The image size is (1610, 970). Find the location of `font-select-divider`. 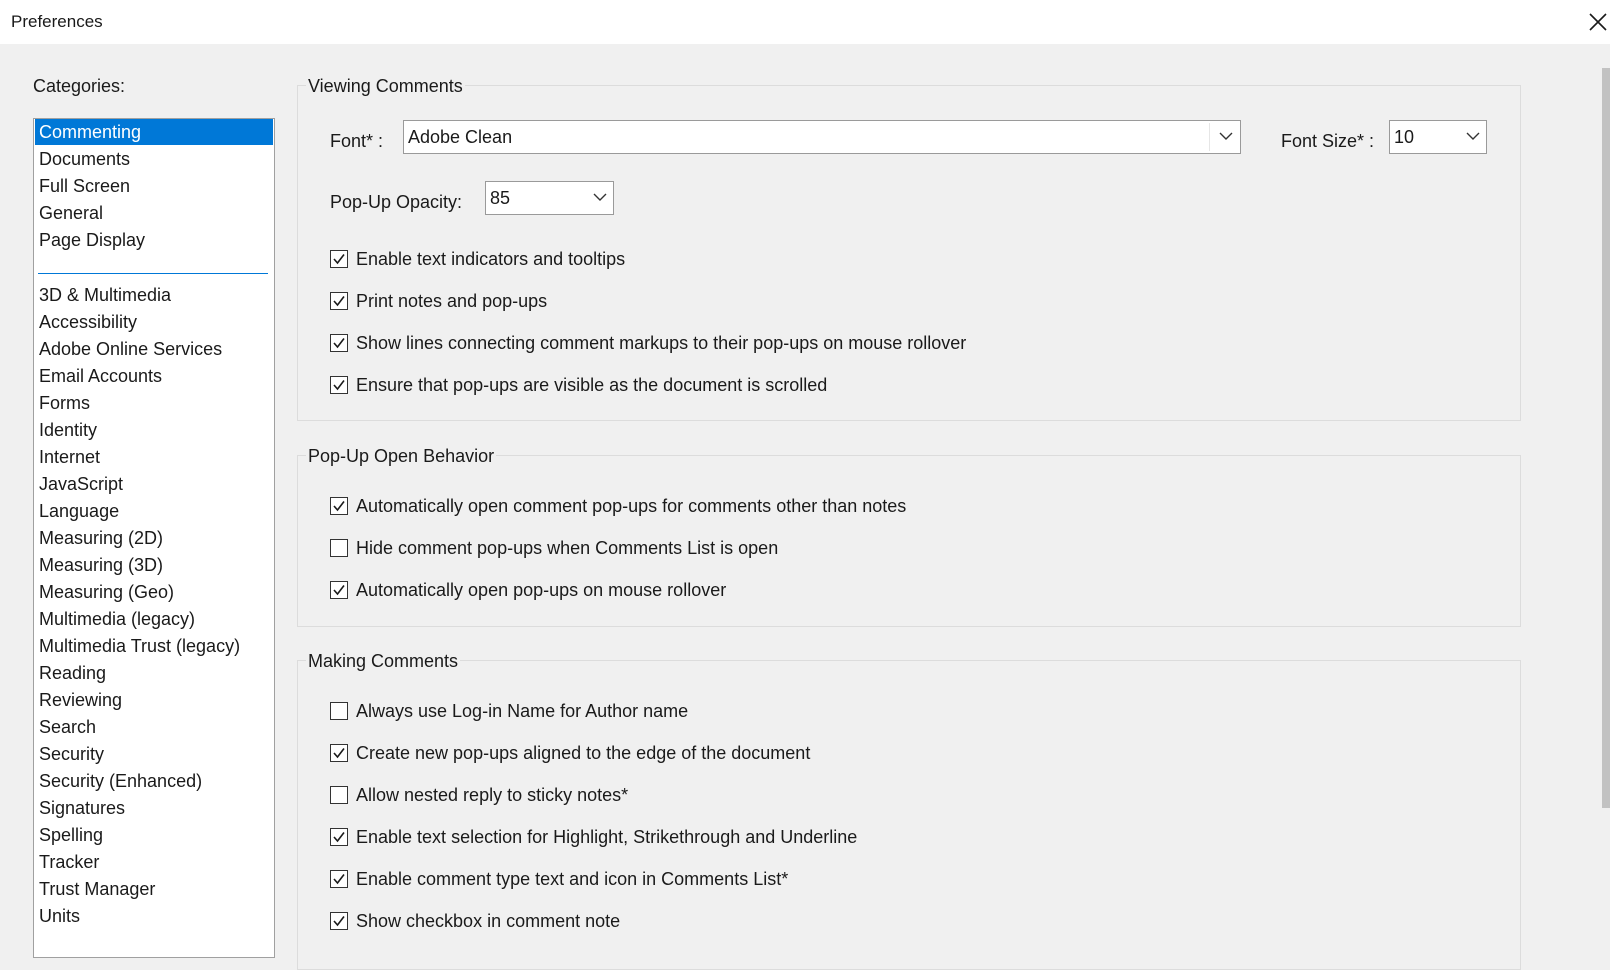

font-select-divider is located at coordinates (1209, 137).